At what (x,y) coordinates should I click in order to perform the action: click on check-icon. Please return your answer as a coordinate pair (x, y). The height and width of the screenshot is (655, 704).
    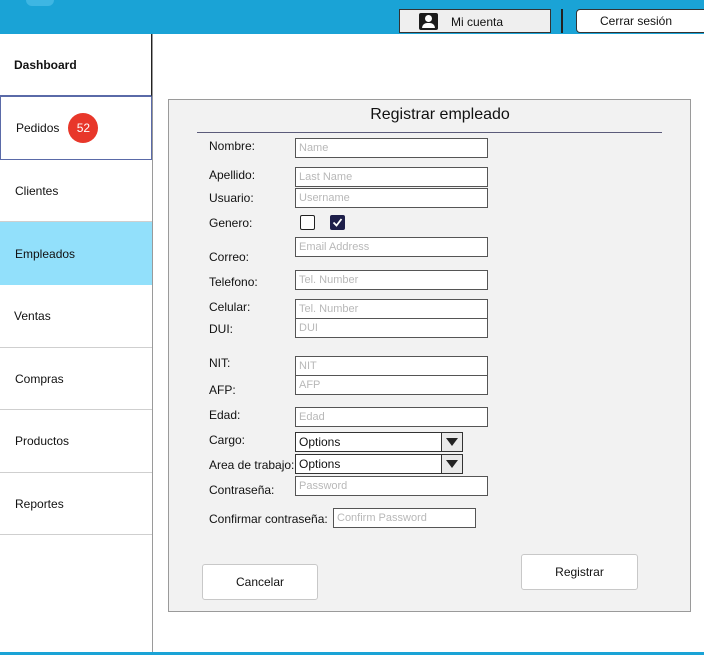
    Looking at the image, I should click on (337, 222).